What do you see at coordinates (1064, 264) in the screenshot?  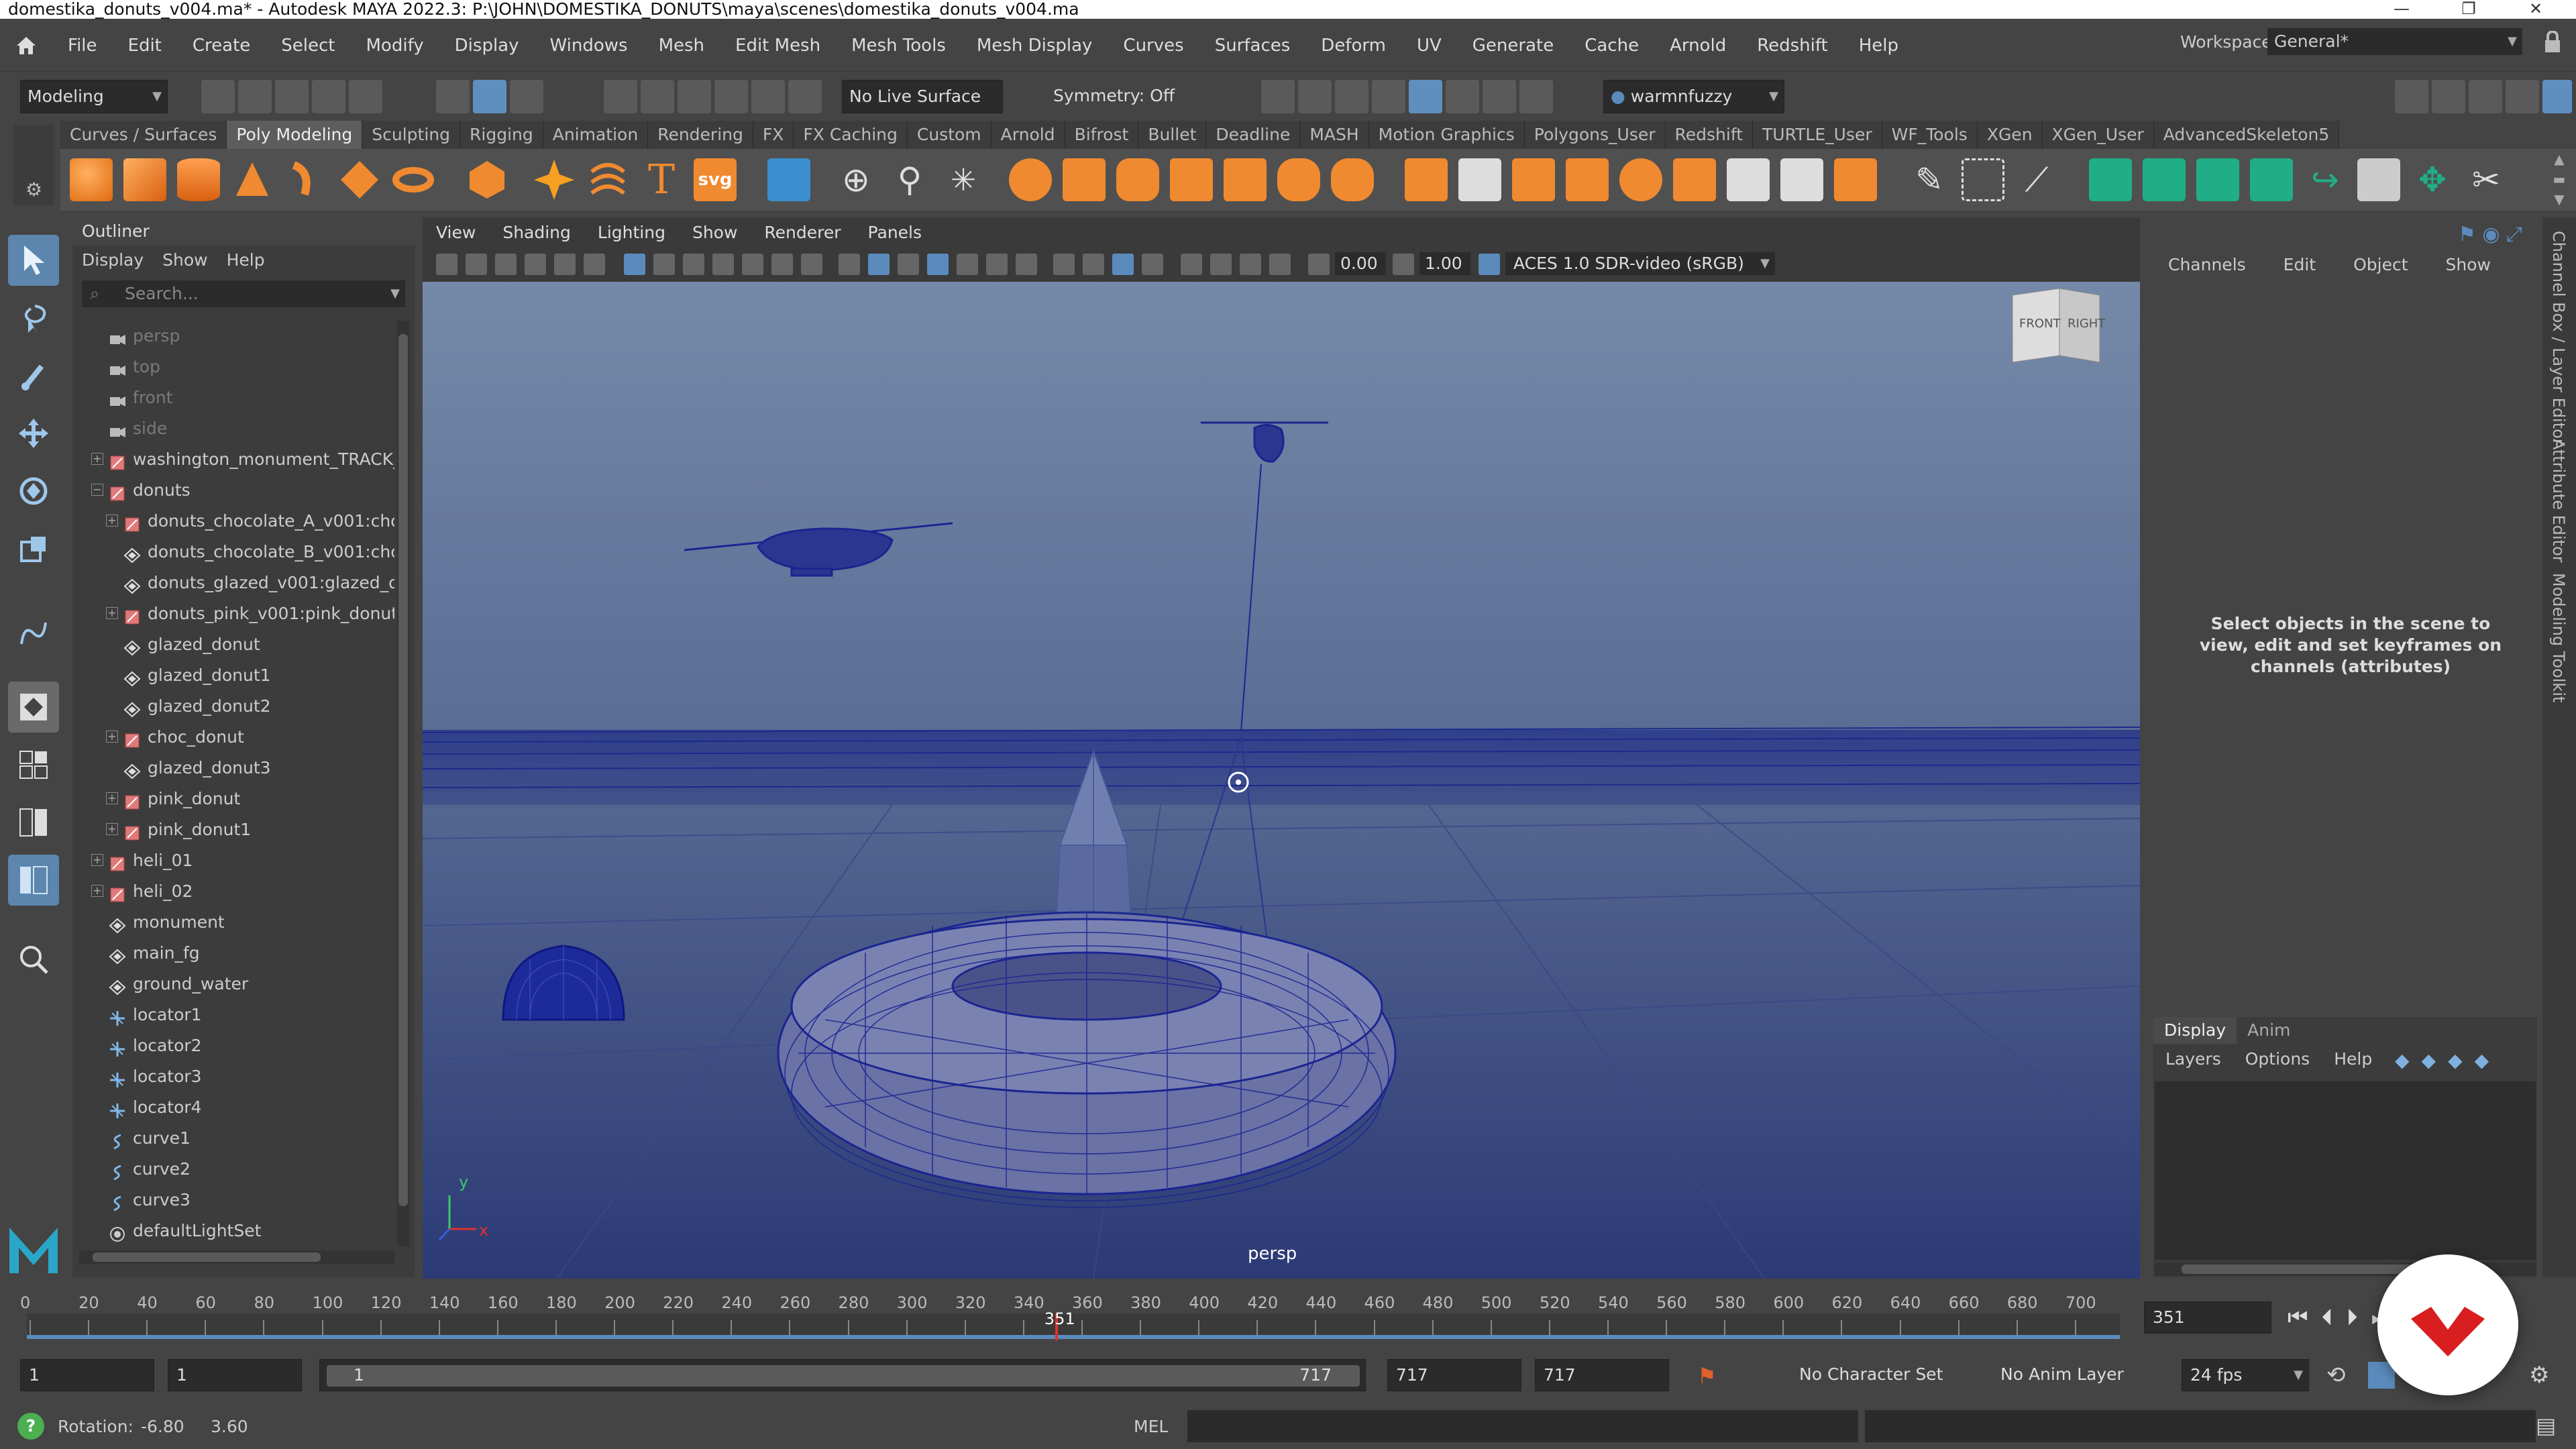 I see `screen-space-ao-icon` at bounding box center [1064, 264].